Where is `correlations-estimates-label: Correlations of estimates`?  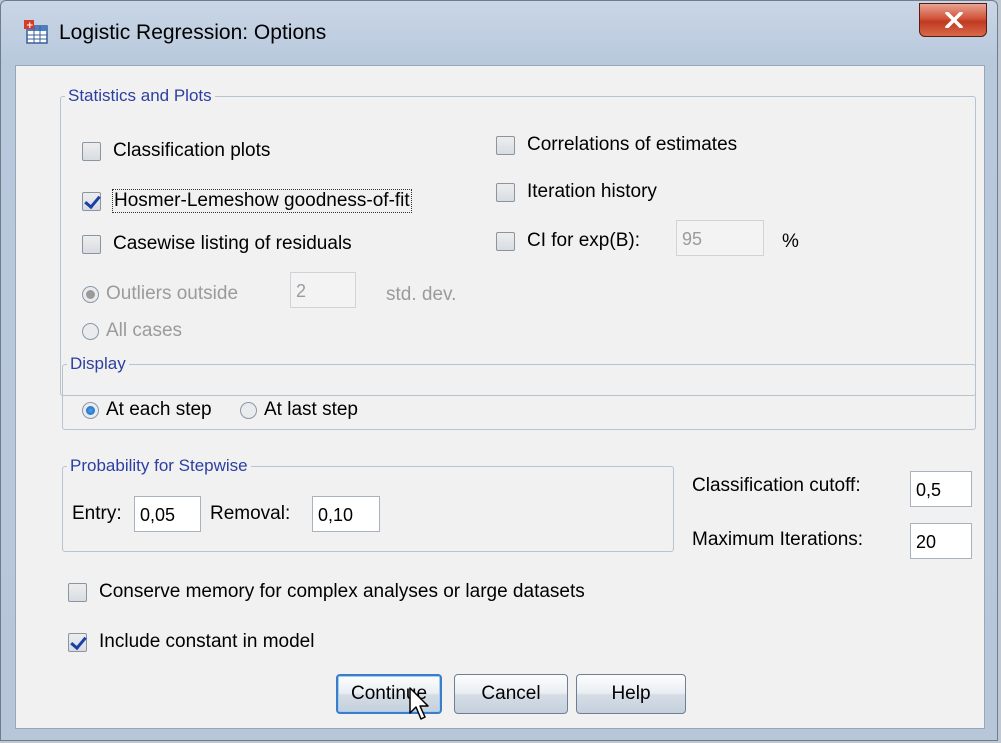
correlations-estimates-label: Correlations of estimates is located at coordinates (632, 144).